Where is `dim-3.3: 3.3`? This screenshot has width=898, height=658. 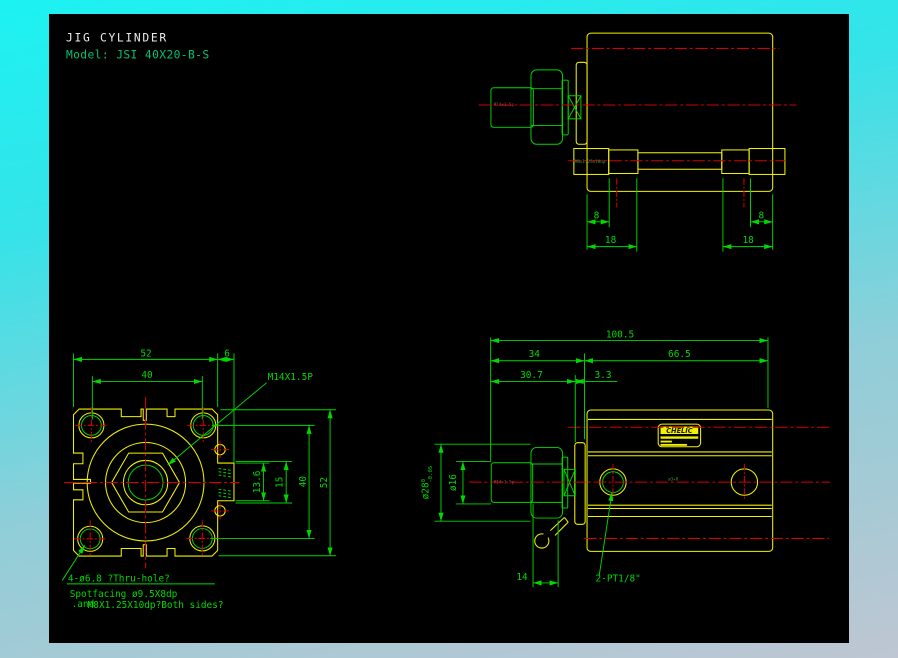
dim-3.3: 3.3 is located at coordinates (603, 375).